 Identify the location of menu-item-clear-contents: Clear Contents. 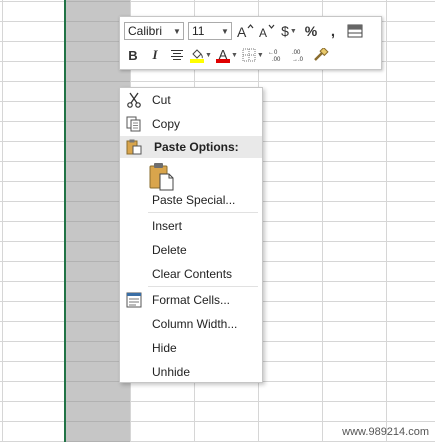
(191, 274).